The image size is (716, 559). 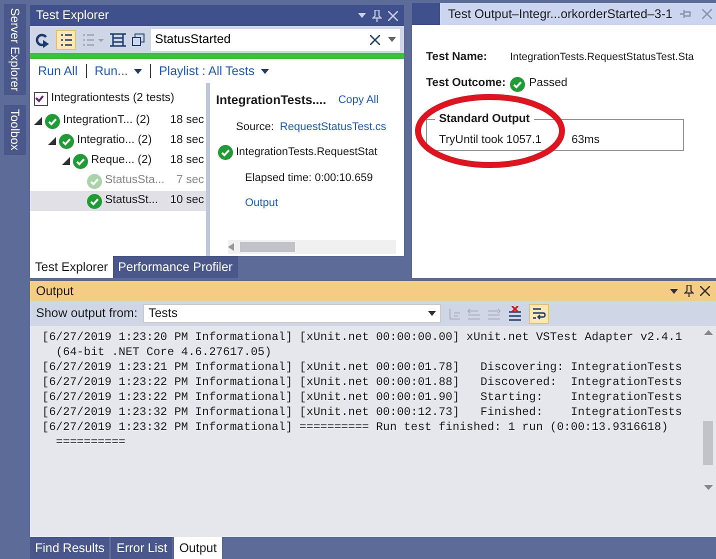 I want to click on output-line: (64-bit .NET Core 4.6.27617.05), so click(x=163, y=352).